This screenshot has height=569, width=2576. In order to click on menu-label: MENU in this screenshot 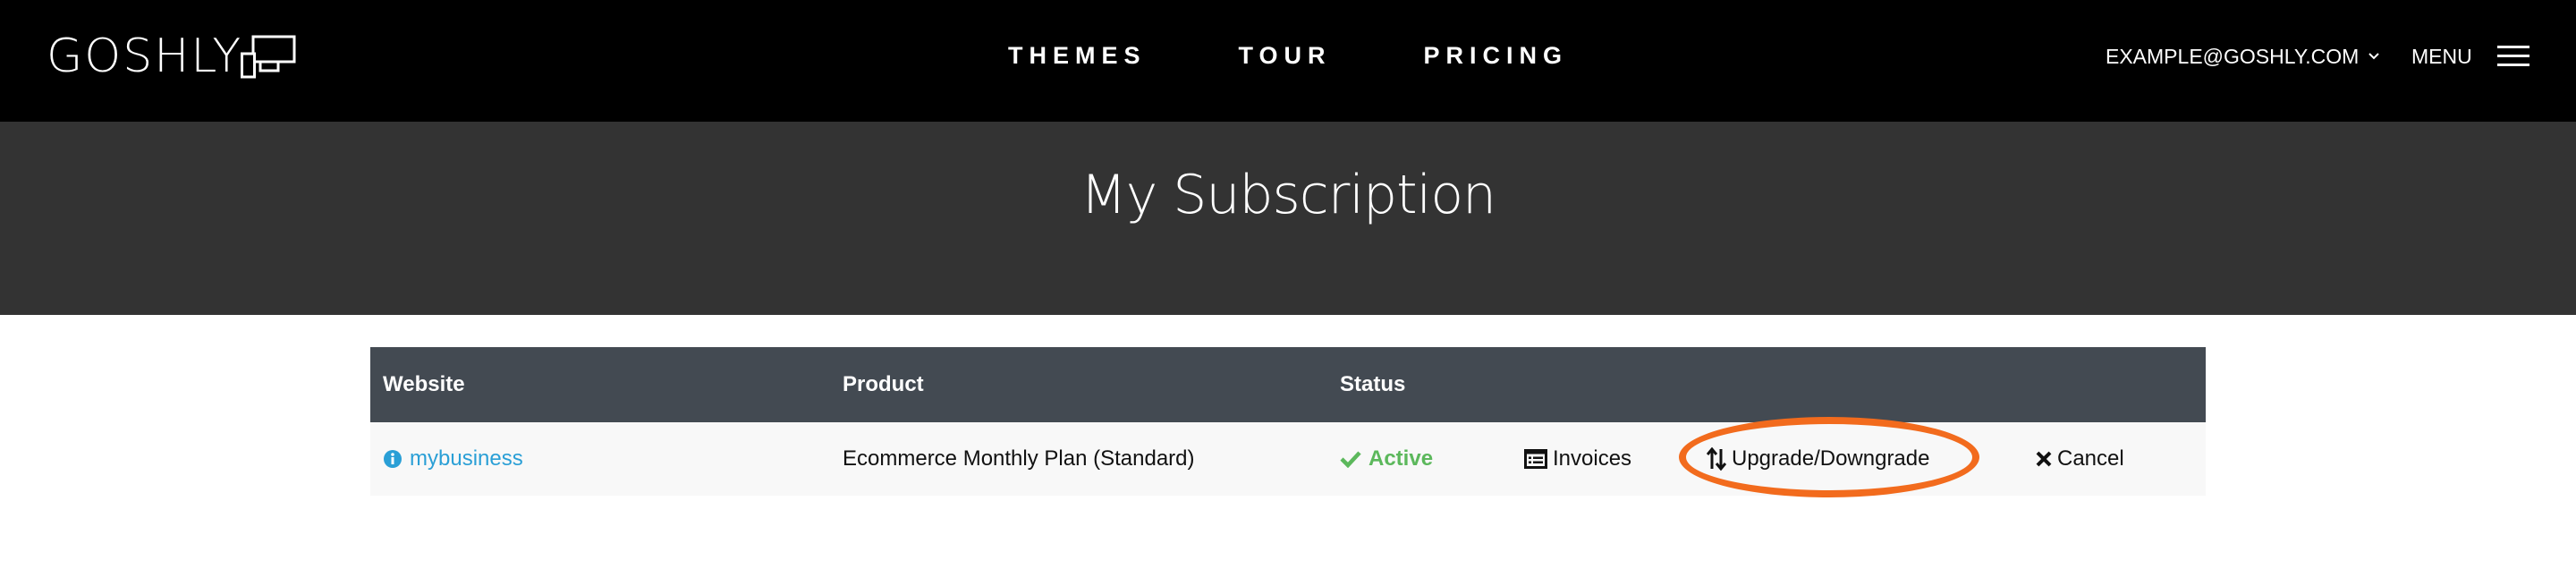, I will do `click(2441, 56)`.